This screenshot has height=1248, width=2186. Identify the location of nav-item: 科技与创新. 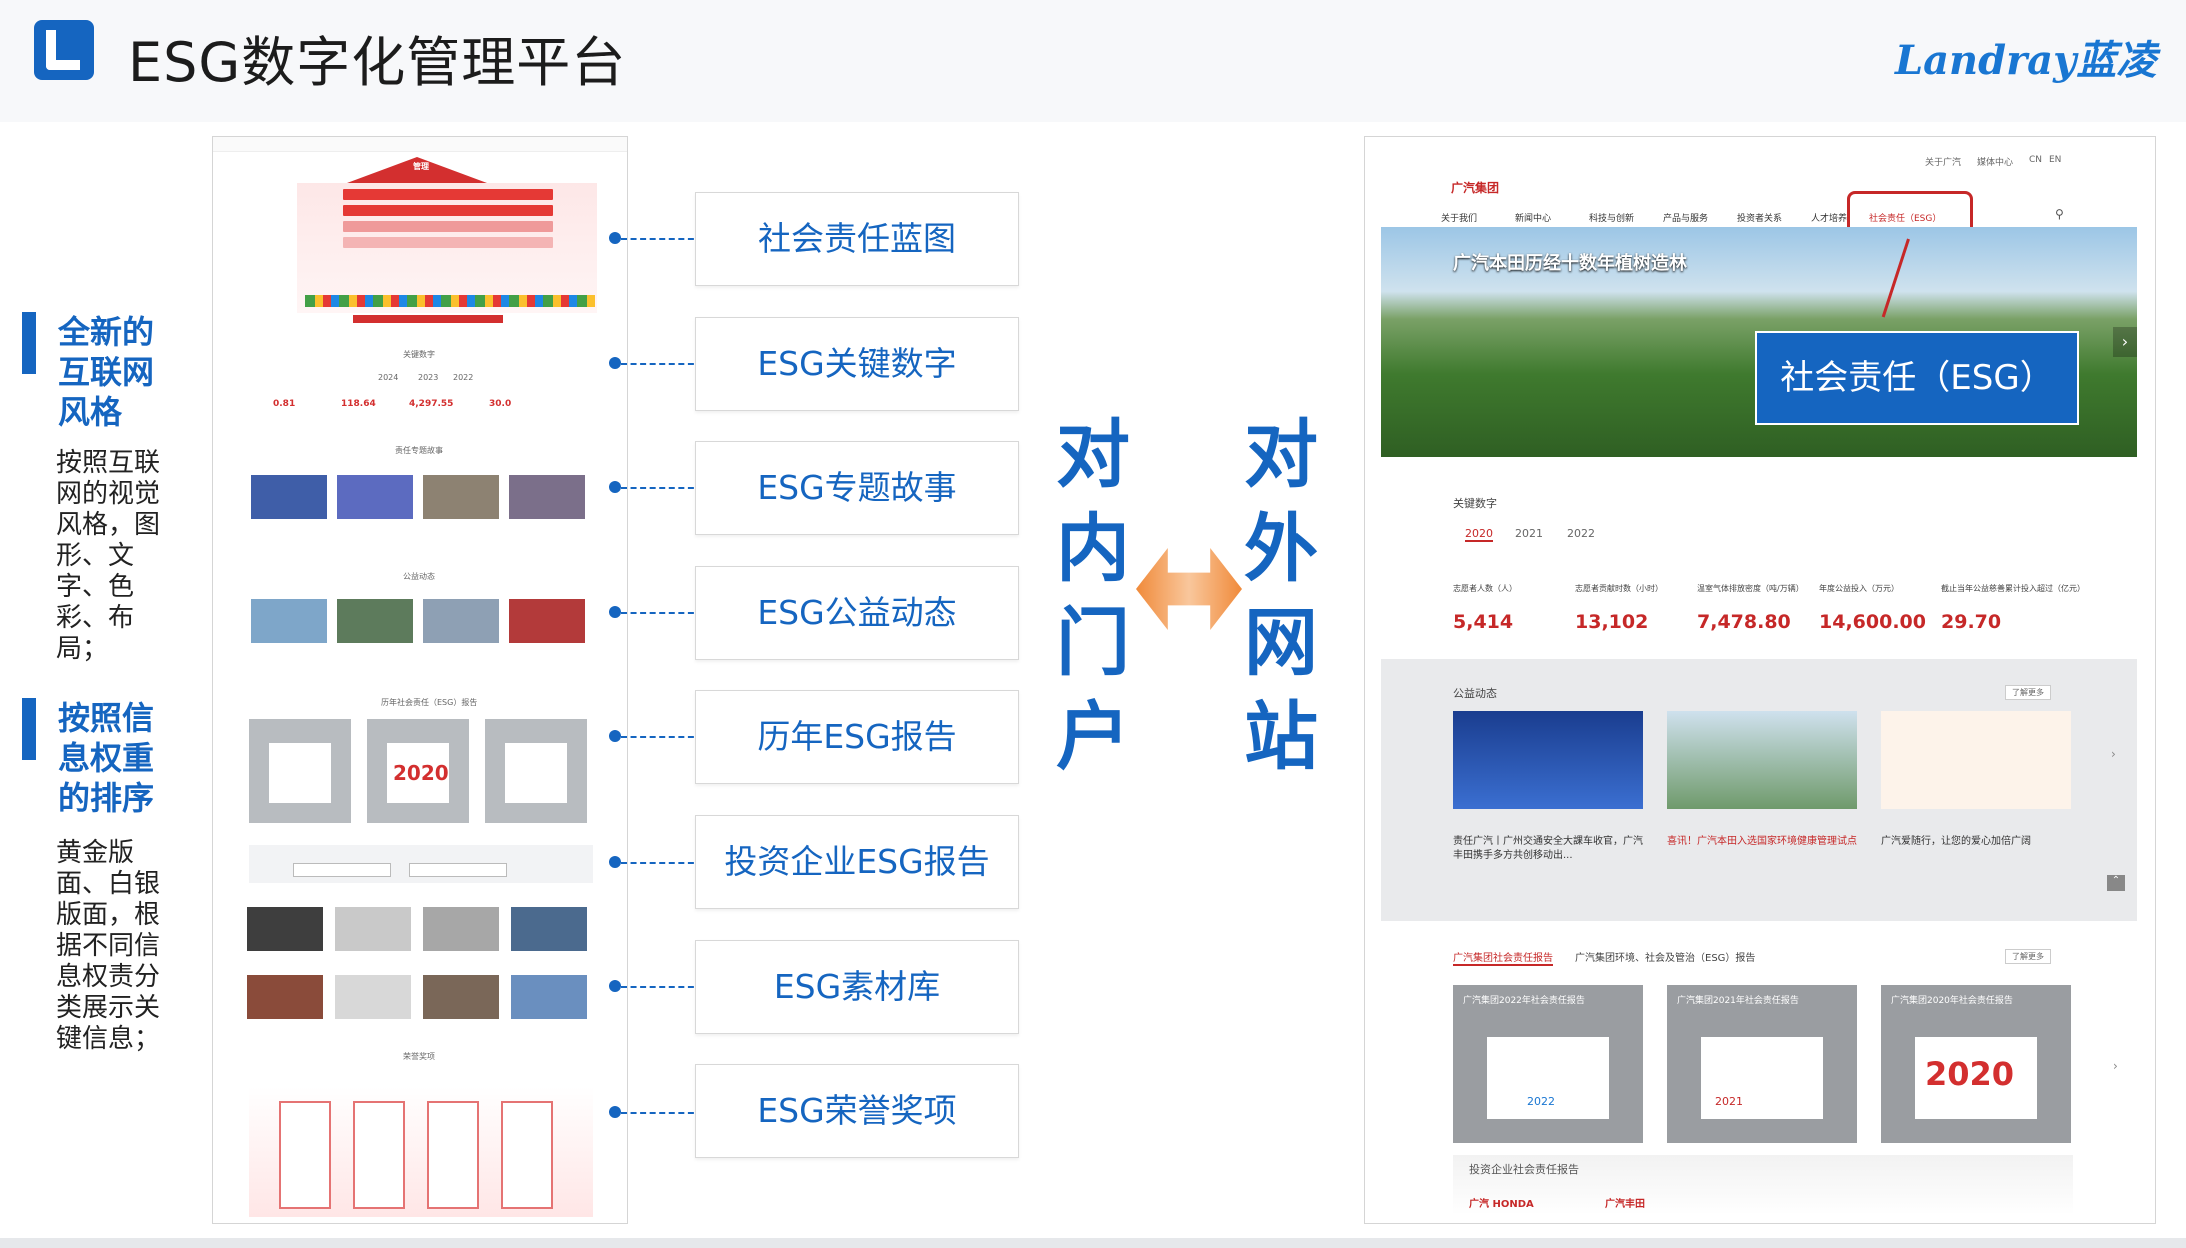
(1611, 217).